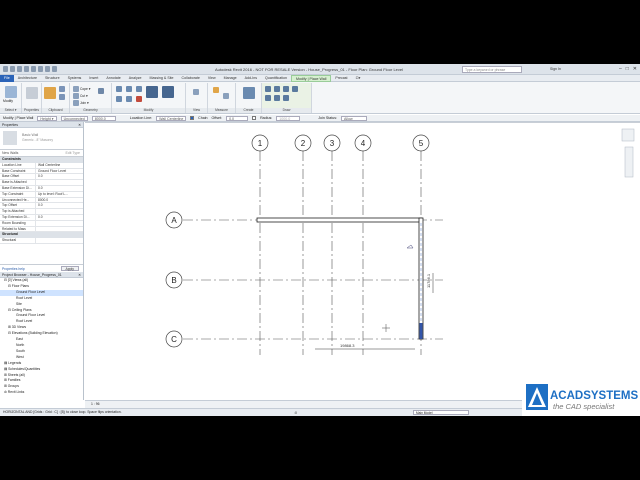  I want to click on tab-manage: Manage, so click(230, 78).